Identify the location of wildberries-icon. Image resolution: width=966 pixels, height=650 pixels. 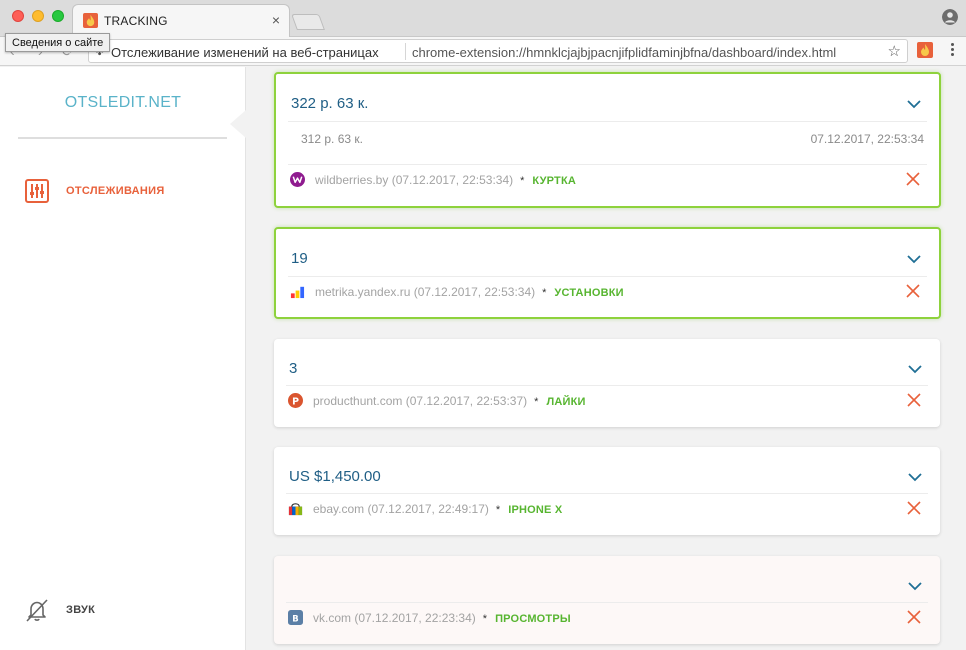
(297, 179).